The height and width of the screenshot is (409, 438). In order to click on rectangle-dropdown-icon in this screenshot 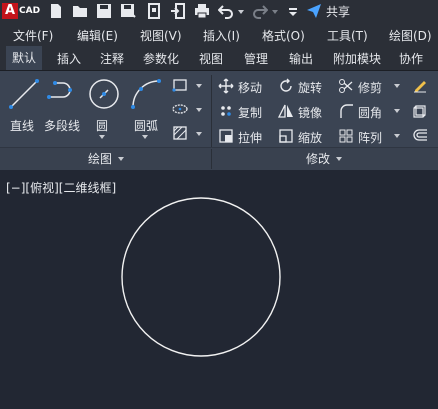, I will do `click(199, 86)`.